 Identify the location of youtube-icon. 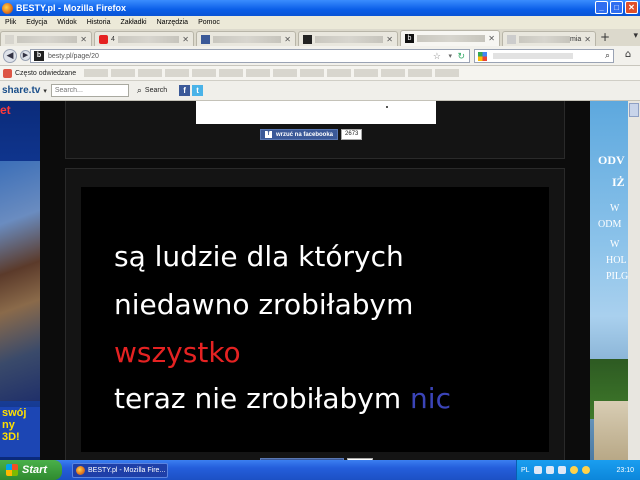
(103, 39).